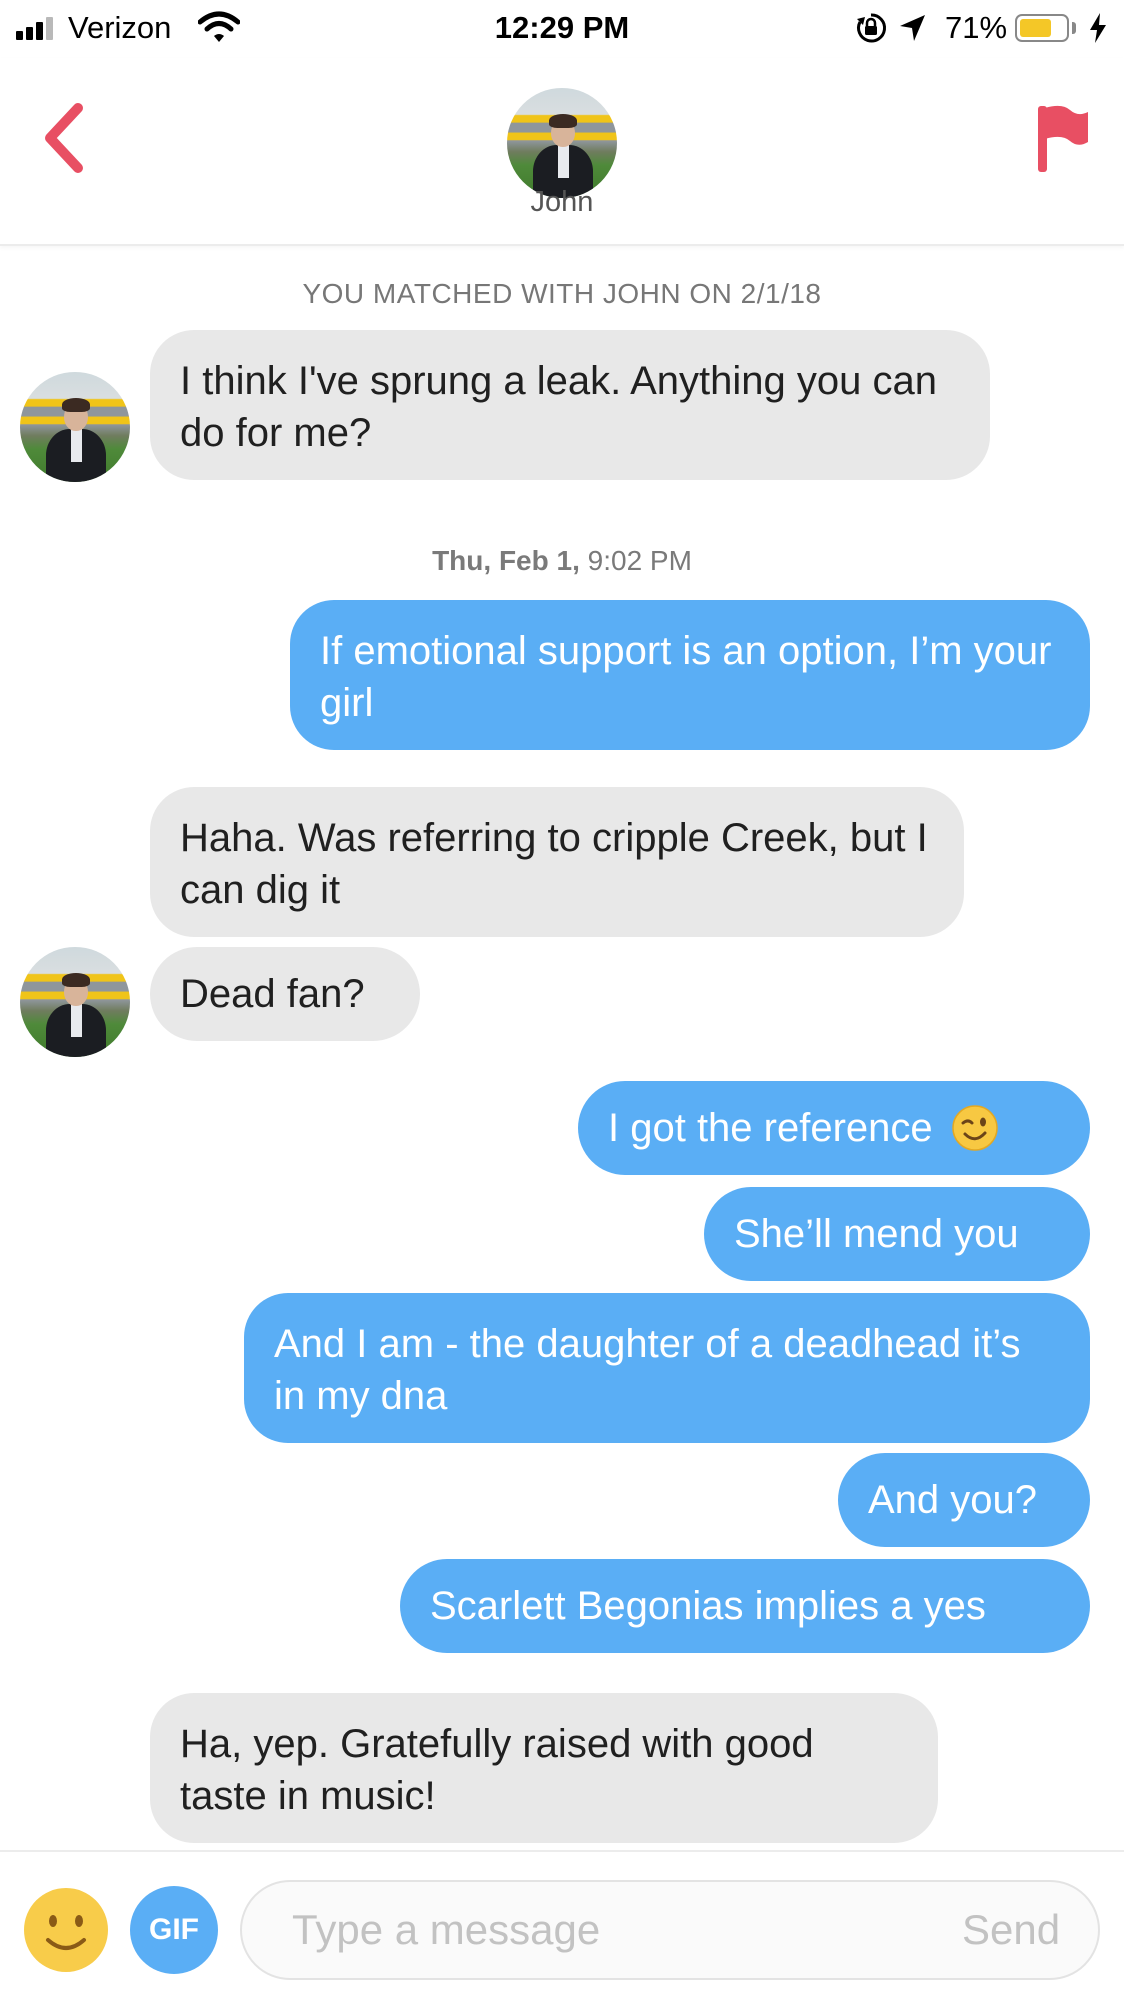 This screenshot has height=2002, width=1124. What do you see at coordinates (639, 560) in the screenshot?
I see `timestamp-time: 9:02 PM` at bounding box center [639, 560].